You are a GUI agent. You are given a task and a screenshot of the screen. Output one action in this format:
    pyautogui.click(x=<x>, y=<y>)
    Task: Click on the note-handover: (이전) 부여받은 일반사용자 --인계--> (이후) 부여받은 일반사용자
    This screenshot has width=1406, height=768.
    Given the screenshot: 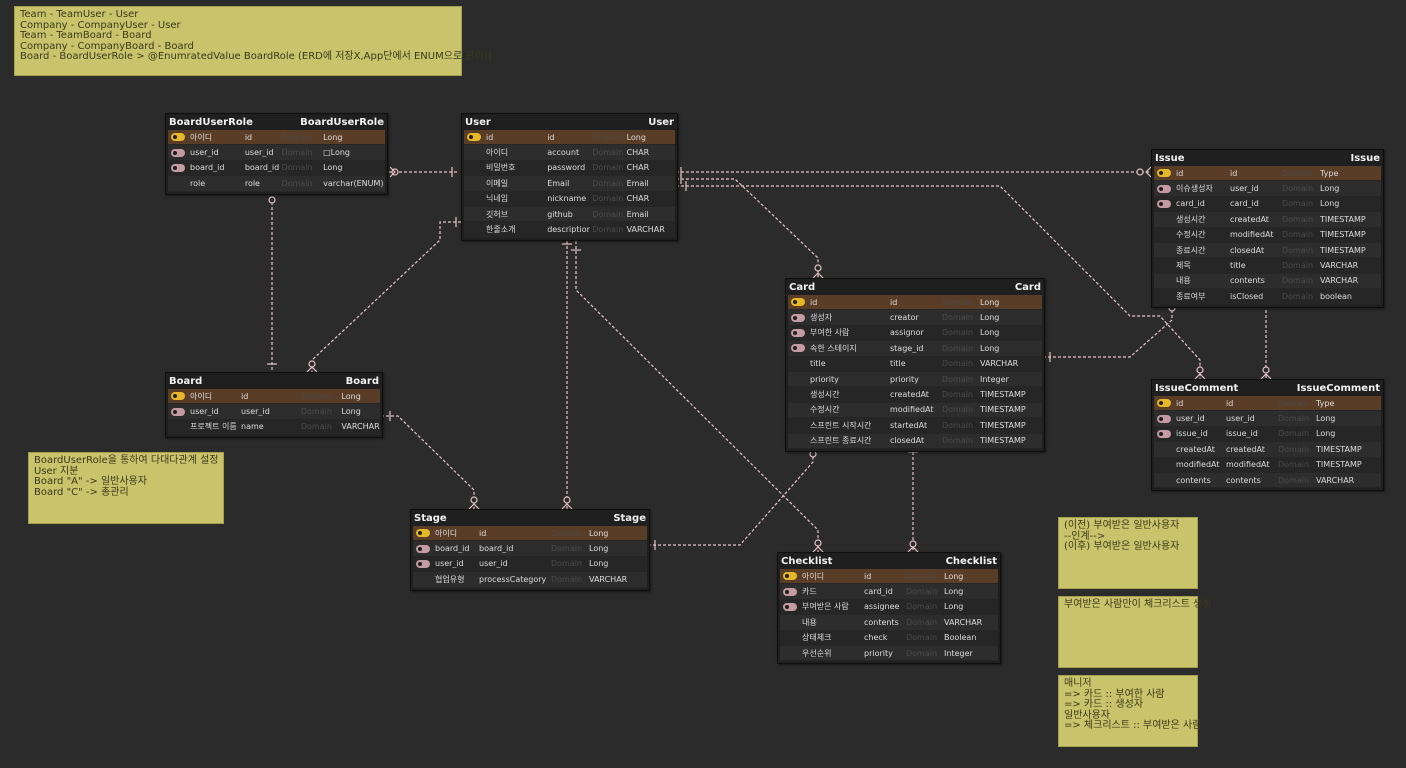 What is the action you would take?
    pyautogui.click(x=1128, y=553)
    